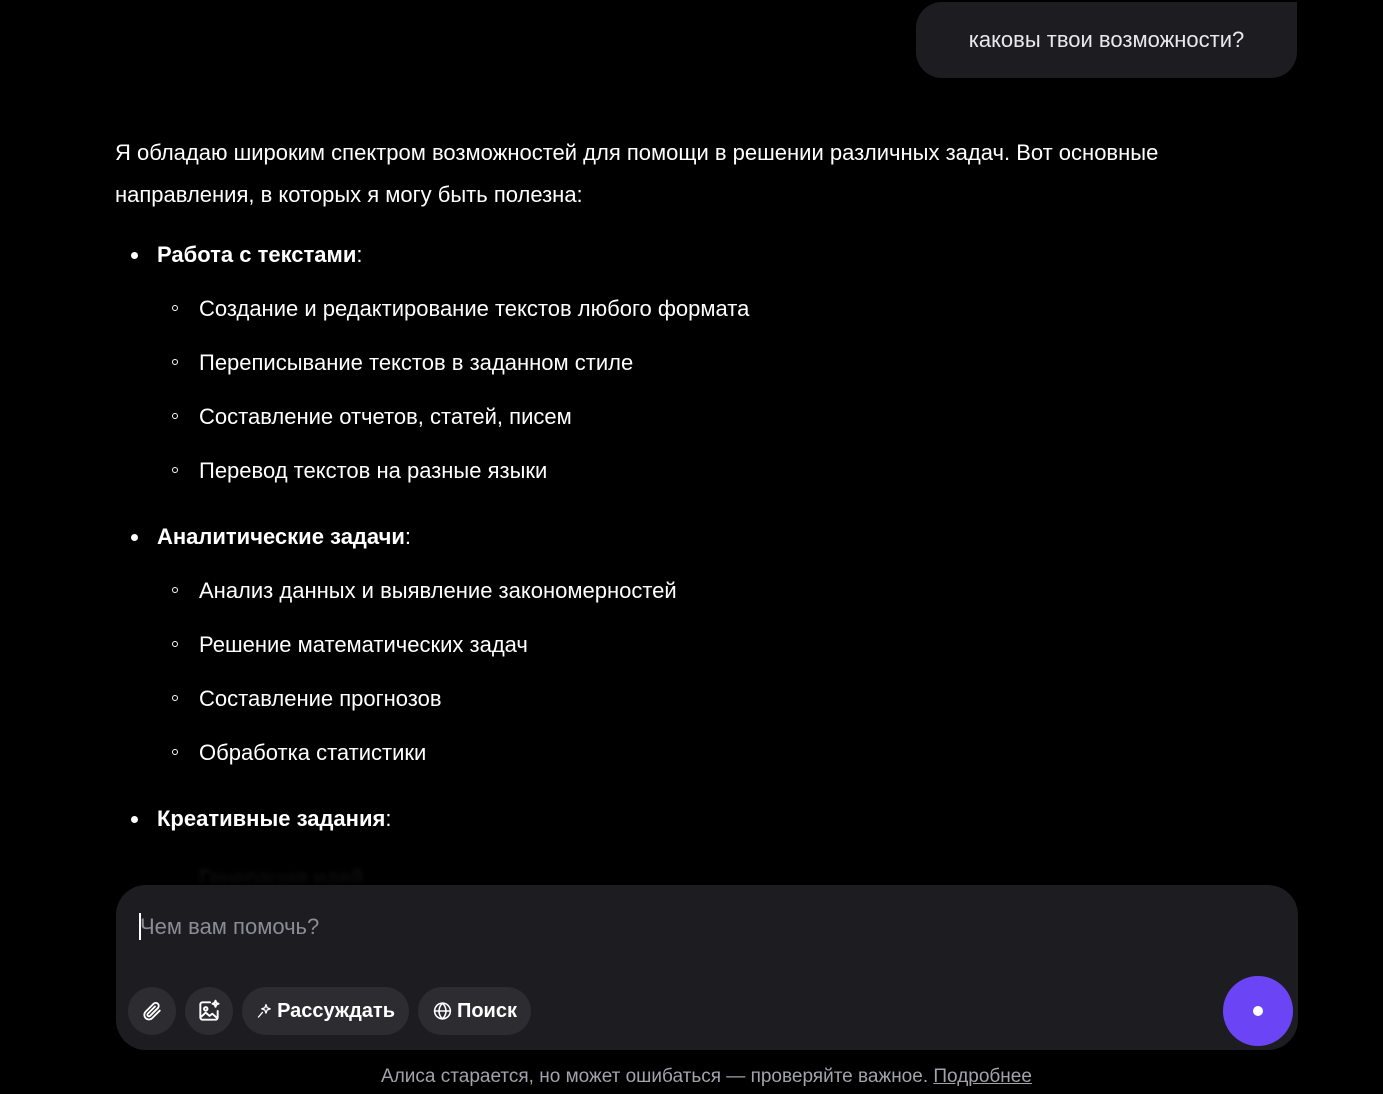 The height and width of the screenshot is (1094, 1383). Describe the element at coordinates (707, 967) in the screenshot. I see `message-composer: Рассуждать Поиск` at that location.